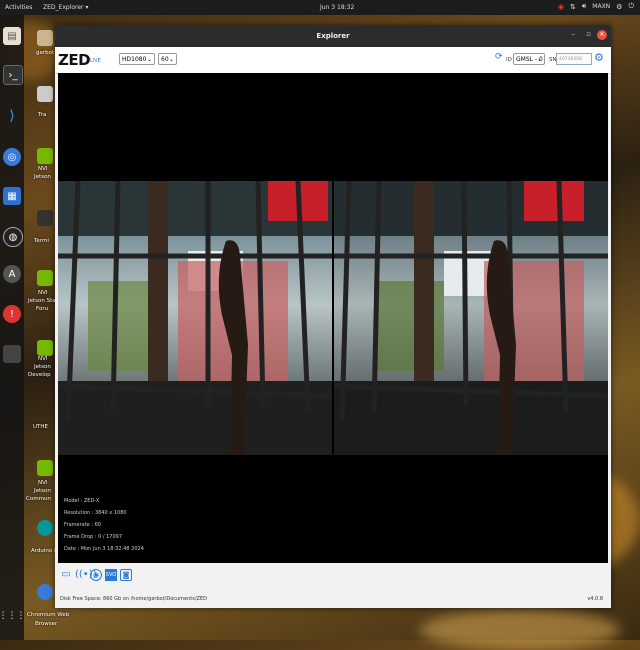 This screenshot has width=640, height=650. What do you see at coordinates (46, 624) in the screenshot?
I see `desktop-label: Browser` at bounding box center [46, 624].